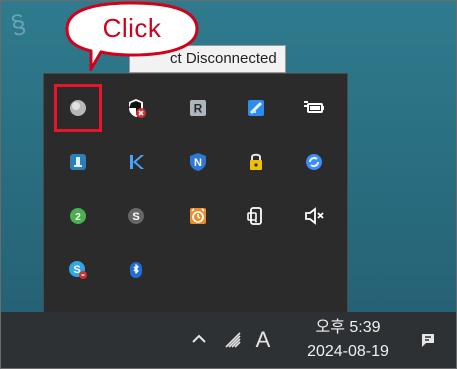 Image resolution: width=457 pixels, height=369 pixels. What do you see at coordinates (314, 216) in the screenshot?
I see `speaker-muted-icon` at bounding box center [314, 216].